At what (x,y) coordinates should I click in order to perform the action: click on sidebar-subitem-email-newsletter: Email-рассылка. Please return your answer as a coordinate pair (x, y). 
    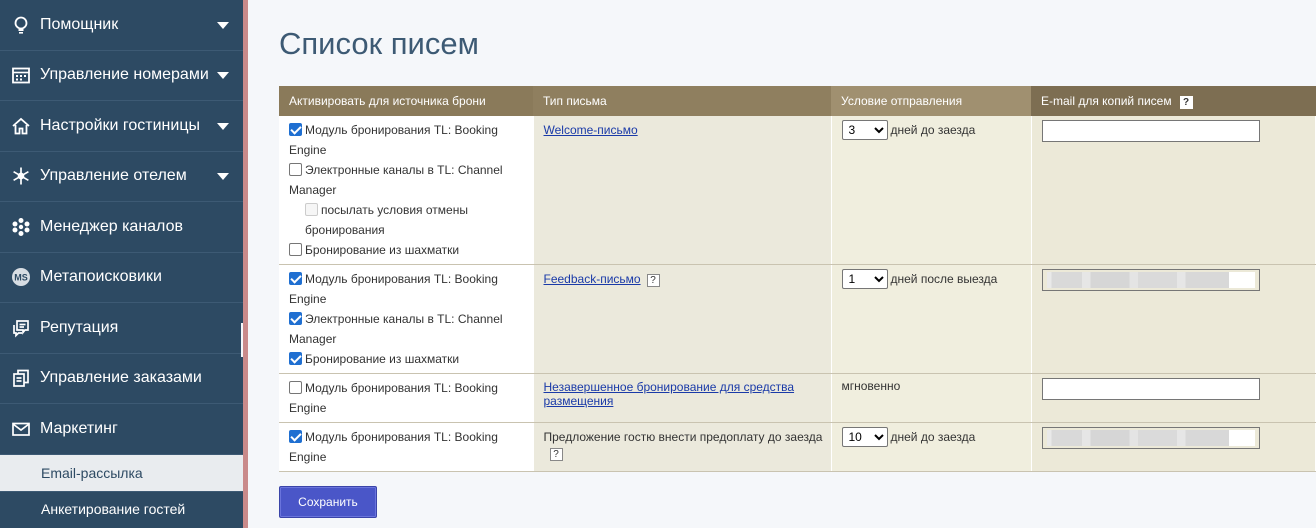
    Looking at the image, I should click on (121, 472).